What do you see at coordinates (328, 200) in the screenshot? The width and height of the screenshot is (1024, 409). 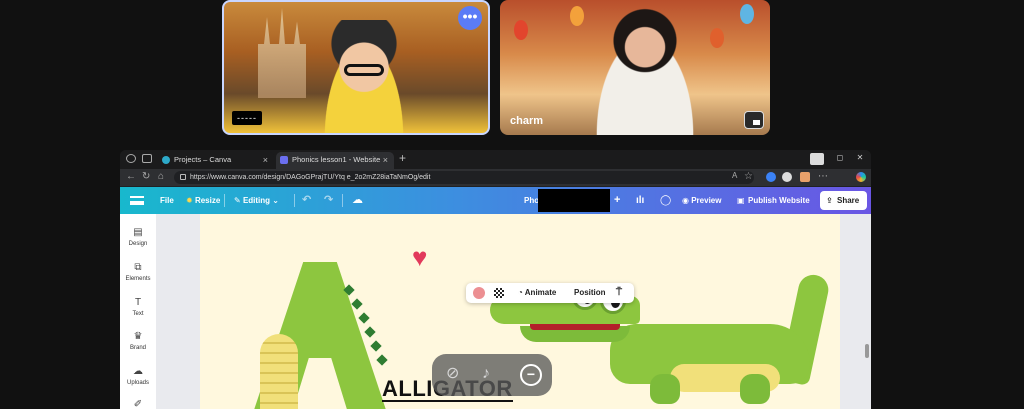 I see `redo-icon: ↷` at bounding box center [328, 200].